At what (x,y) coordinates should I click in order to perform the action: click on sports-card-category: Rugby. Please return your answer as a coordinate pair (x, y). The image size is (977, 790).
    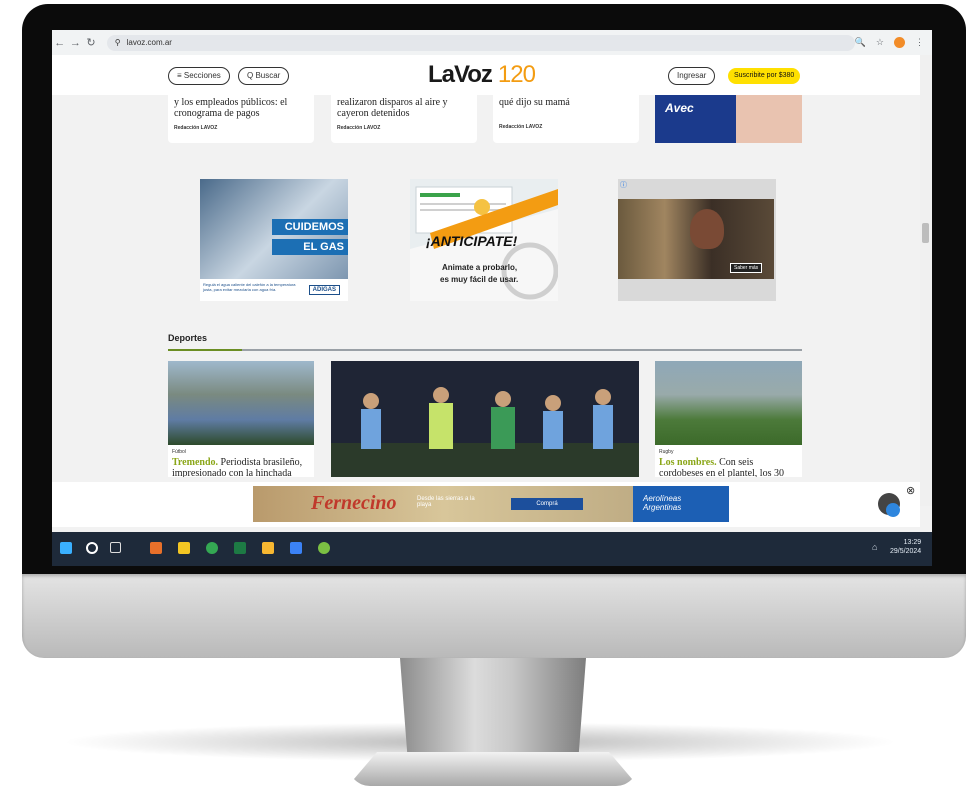
    Looking at the image, I should click on (666, 452).